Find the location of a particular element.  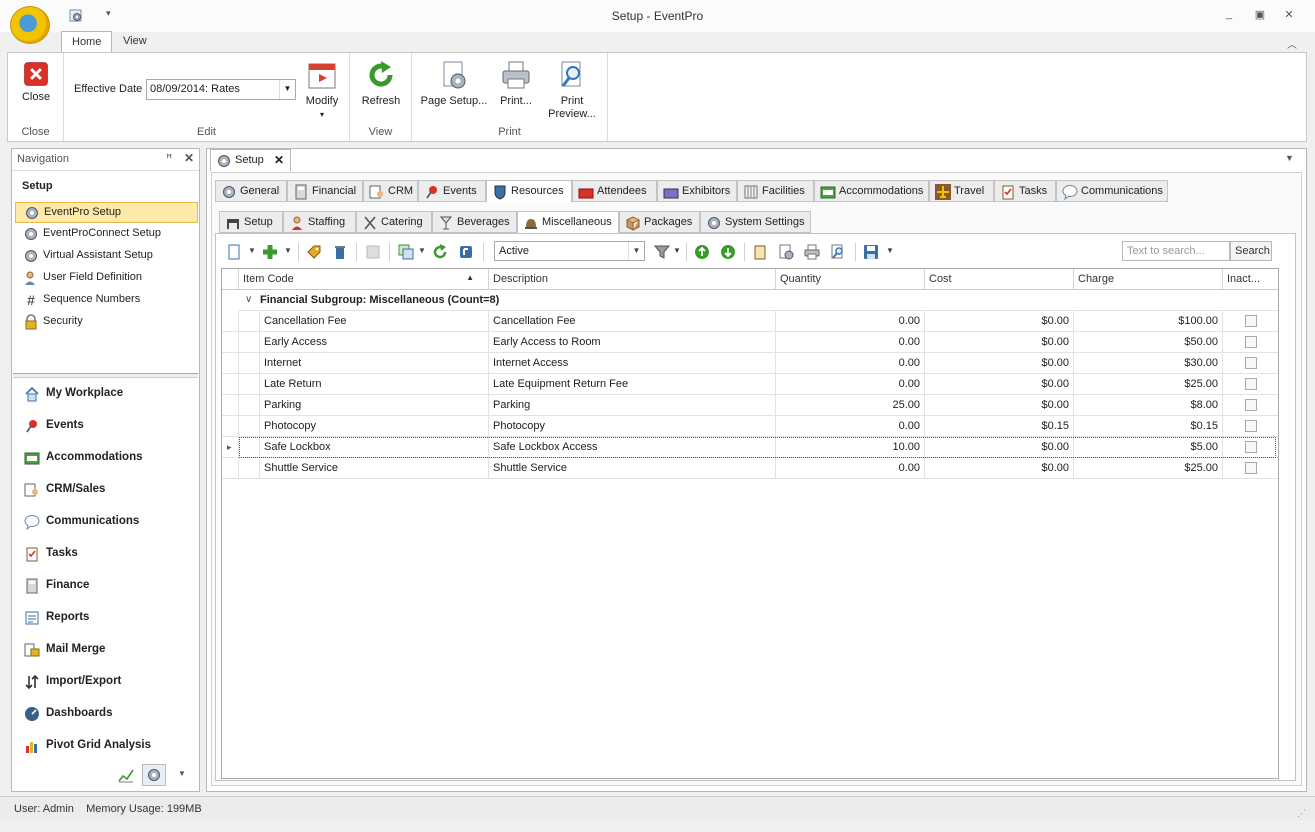

module-mail-merge: Mail Merge is located at coordinates (106, 650).